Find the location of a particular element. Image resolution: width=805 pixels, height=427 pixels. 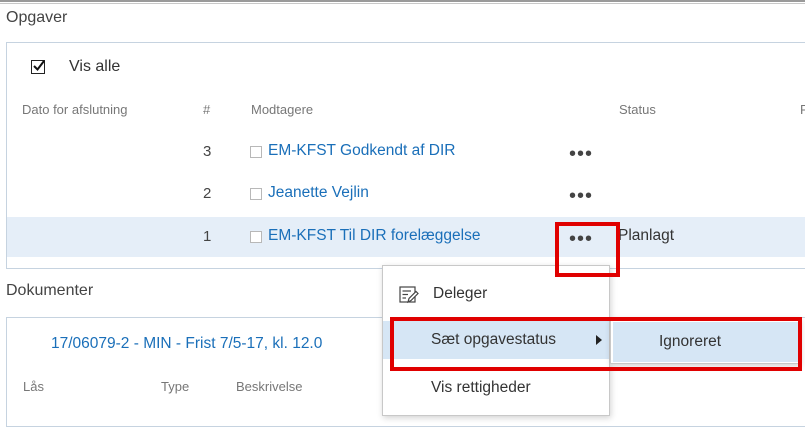

show-all-checkbox is located at coordinates (38, 67).